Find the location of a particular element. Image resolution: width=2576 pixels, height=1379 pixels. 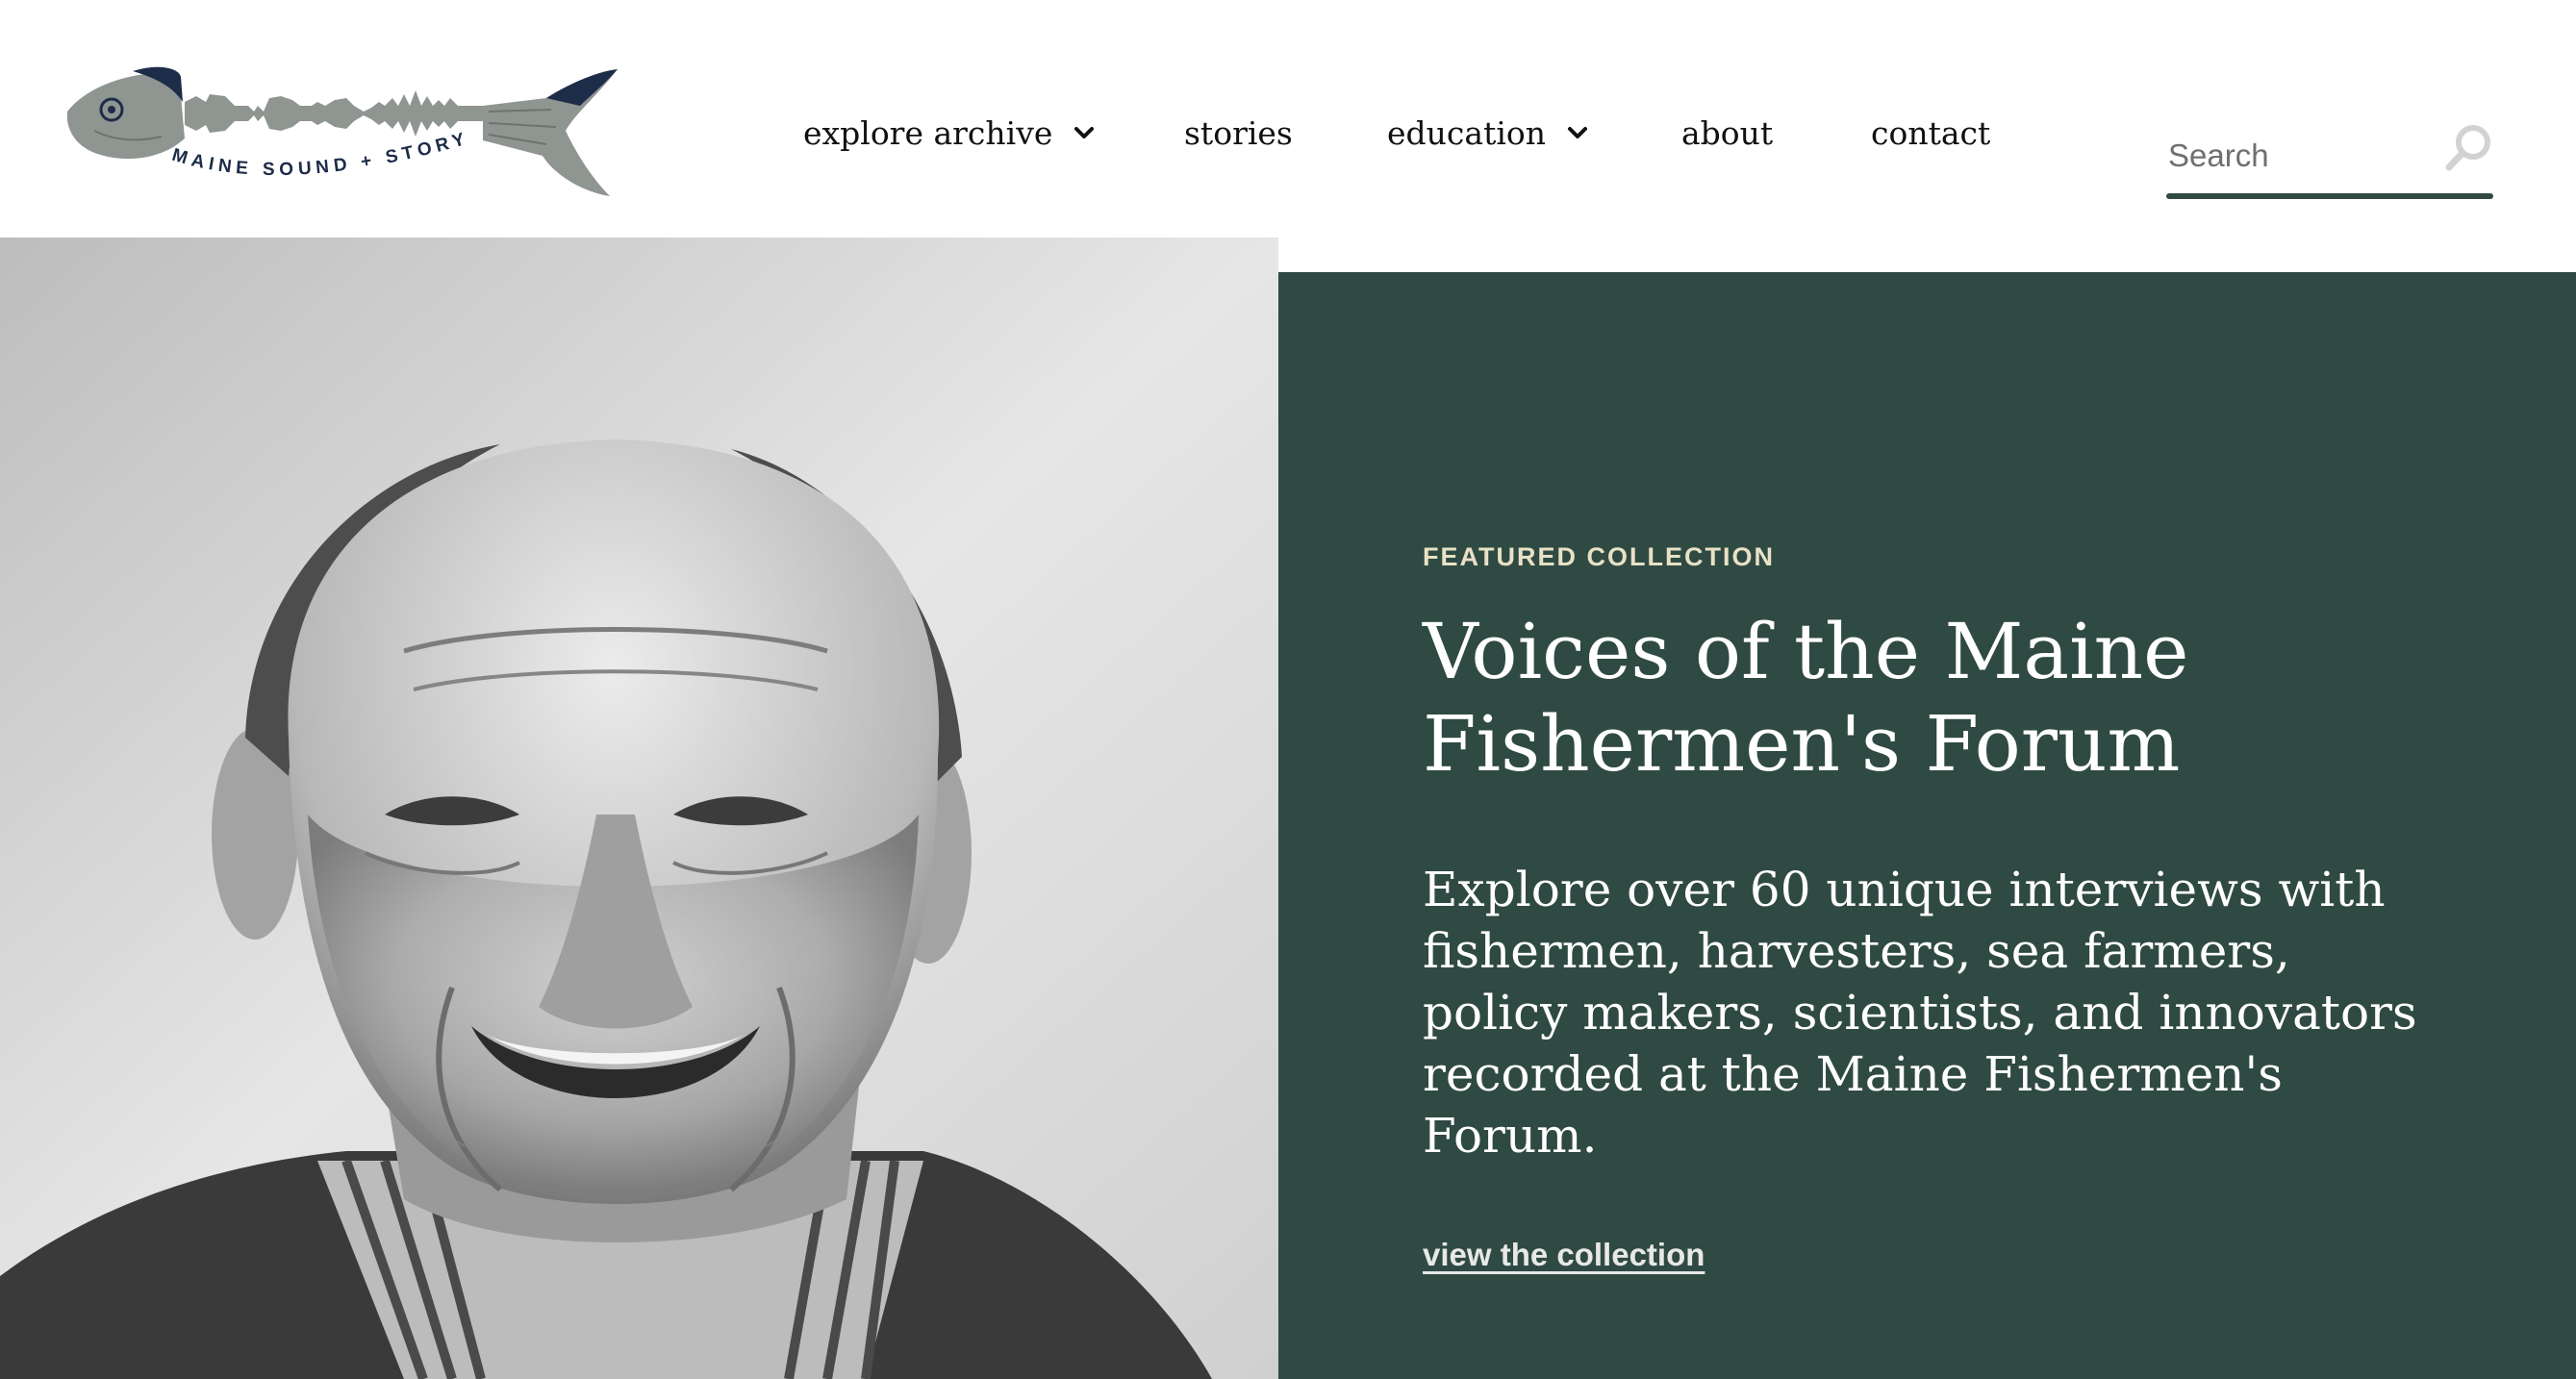

nav-item-stories: stories is located at coordinates (1239, 133).